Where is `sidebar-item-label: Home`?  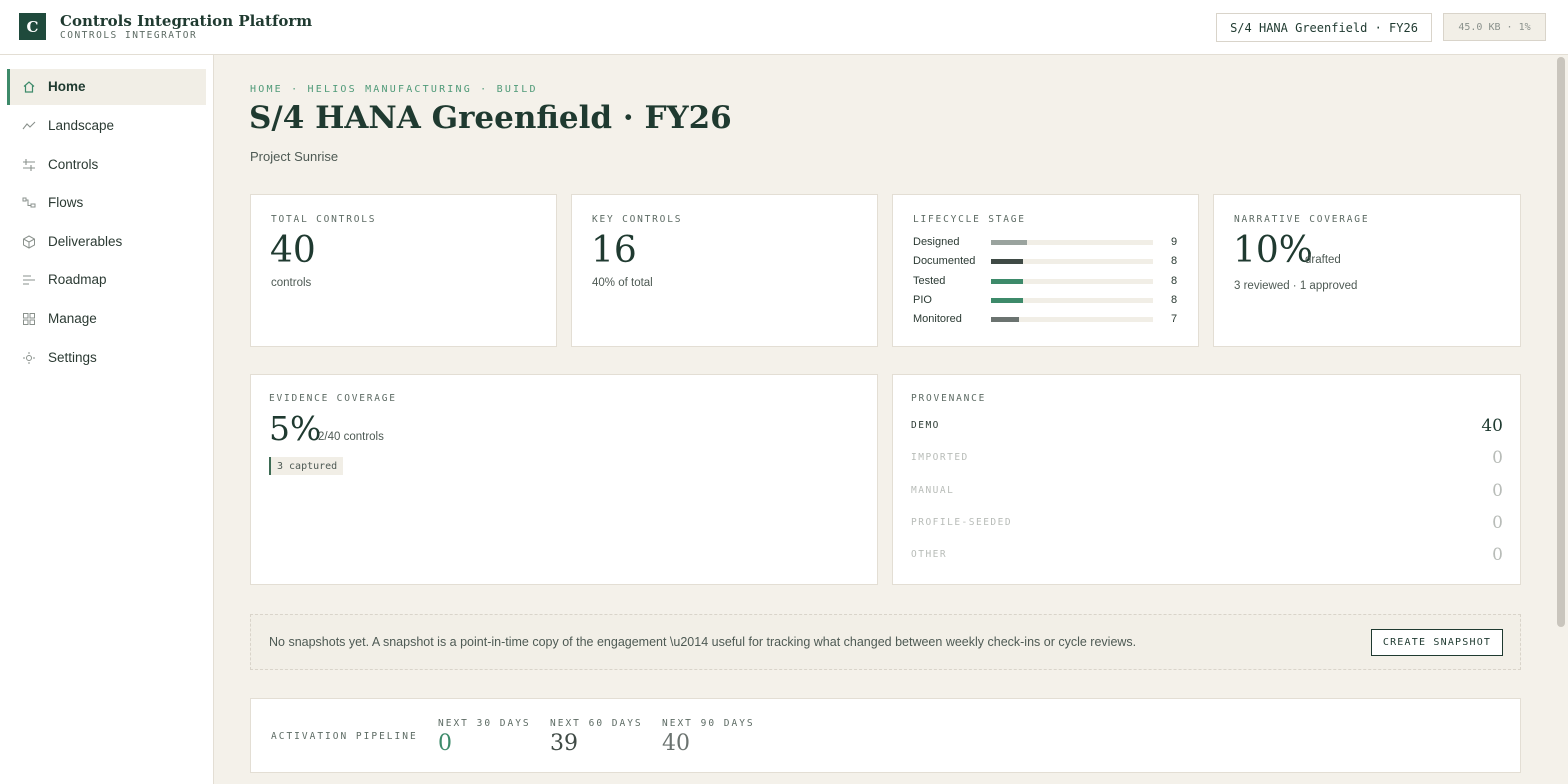
sidebar-item-label: Home is located at coordinates (67, 86).